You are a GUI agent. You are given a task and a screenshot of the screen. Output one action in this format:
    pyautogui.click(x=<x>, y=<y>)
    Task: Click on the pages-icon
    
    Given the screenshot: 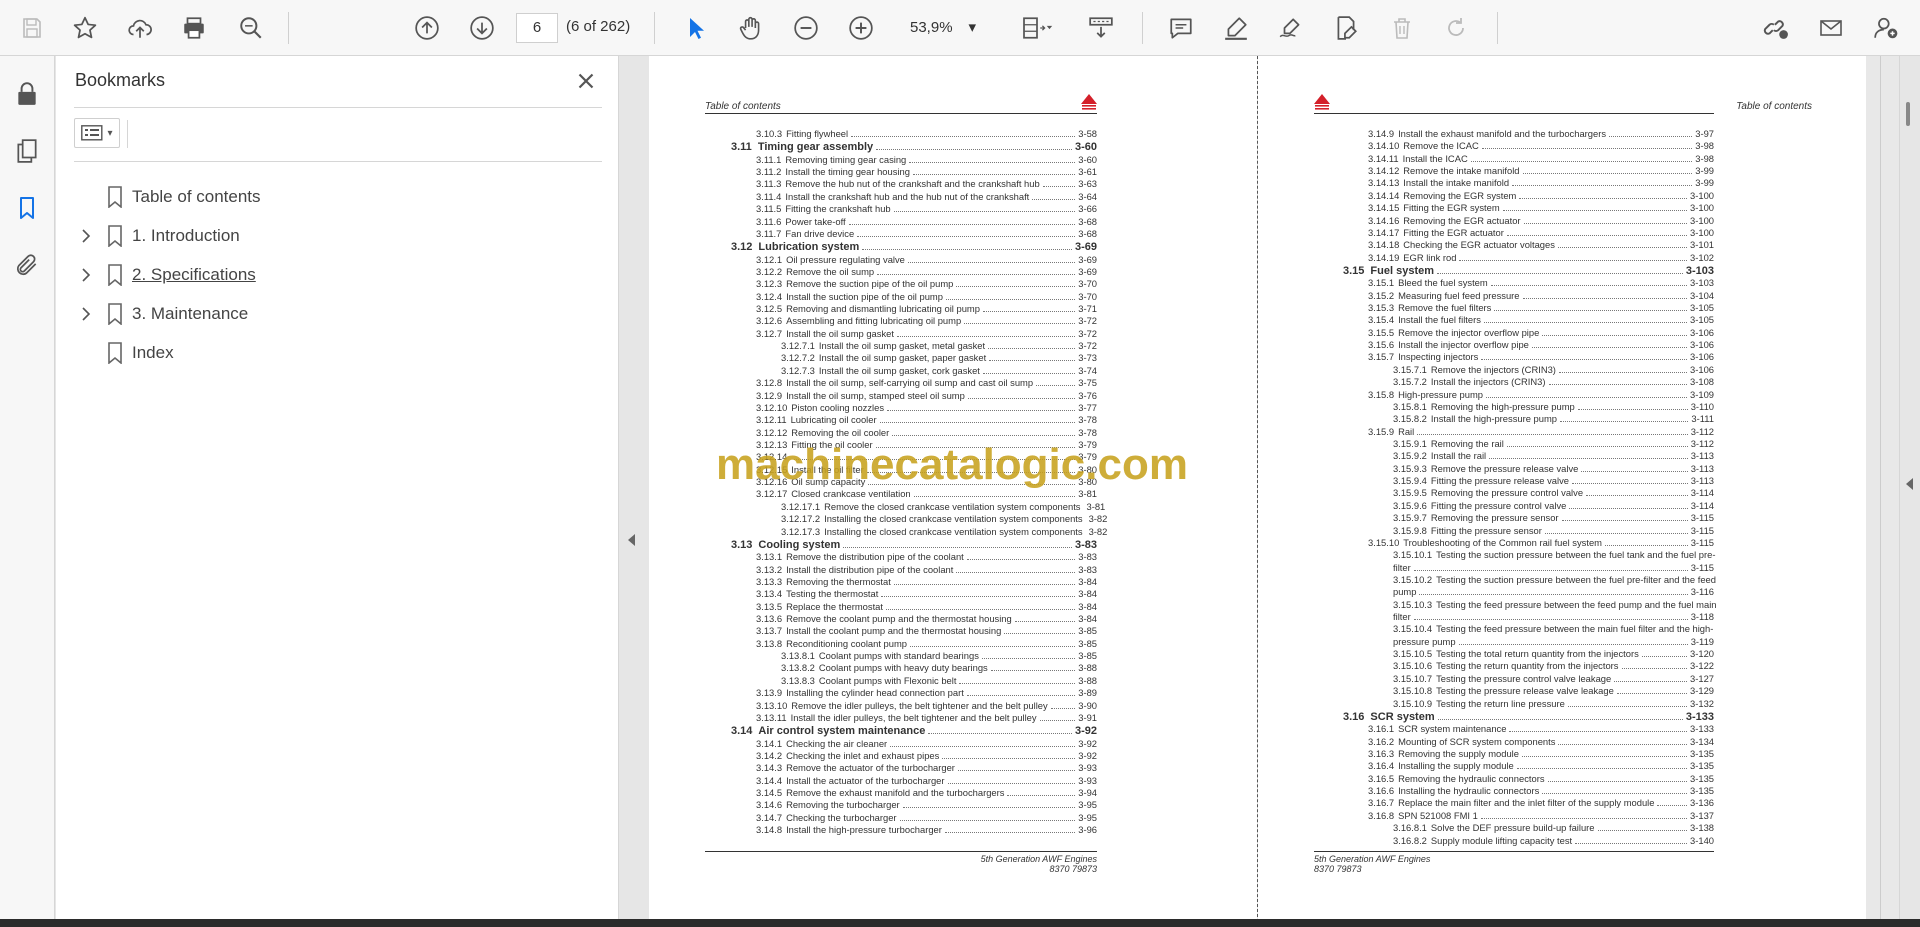 What is the action you would take?
    pyautogui.click(x=27, y=151)
    